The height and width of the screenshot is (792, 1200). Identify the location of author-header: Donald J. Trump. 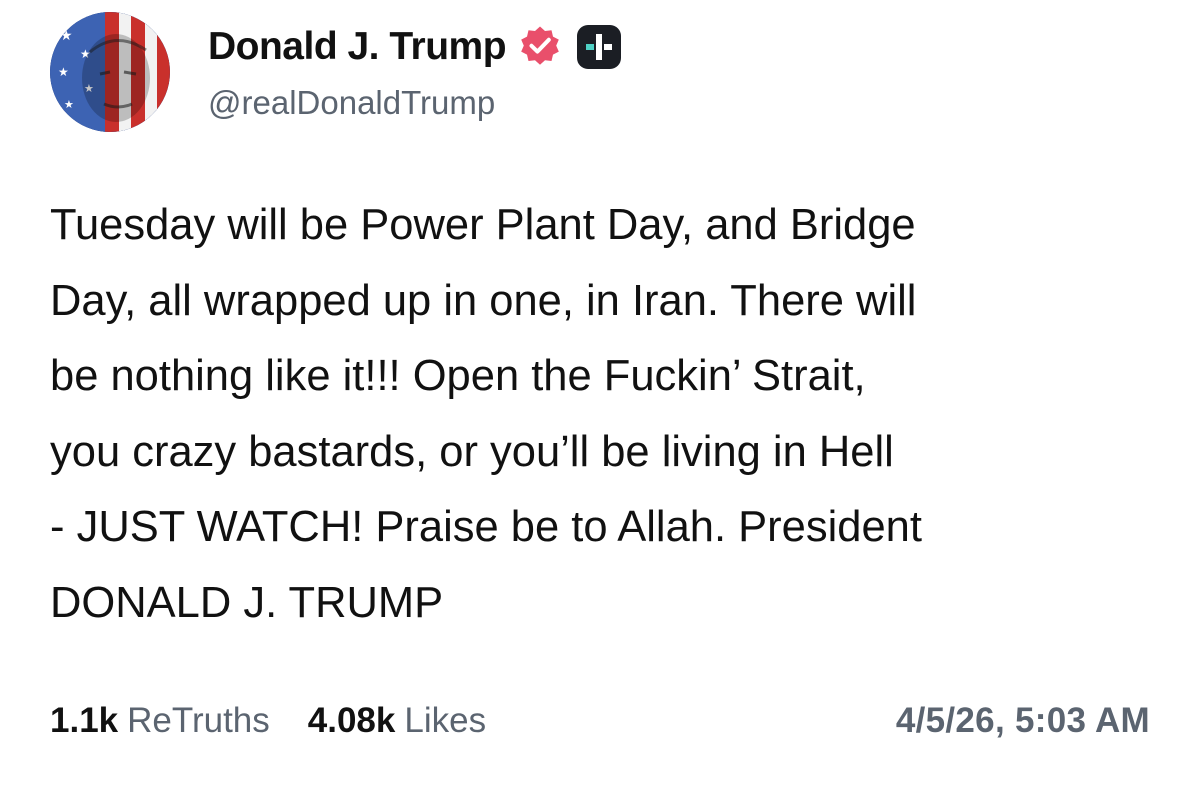
(416, 47).